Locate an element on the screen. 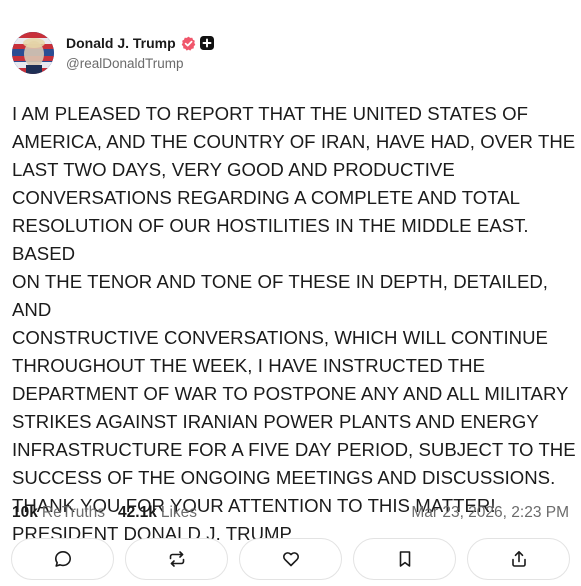  likes-label: Likes is located at coordinates (179, 513).